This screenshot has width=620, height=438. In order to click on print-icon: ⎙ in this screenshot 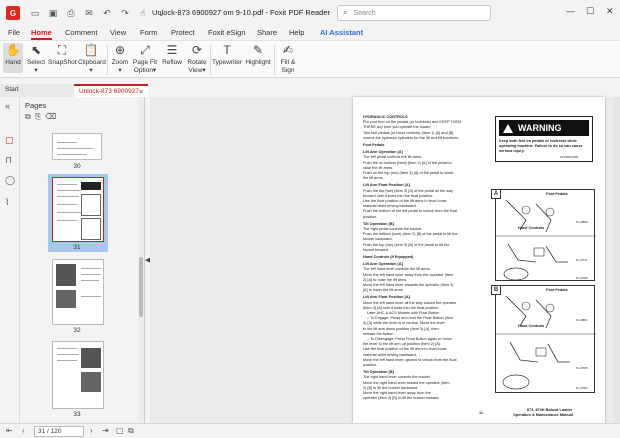, I will do `click(71, 13)`.